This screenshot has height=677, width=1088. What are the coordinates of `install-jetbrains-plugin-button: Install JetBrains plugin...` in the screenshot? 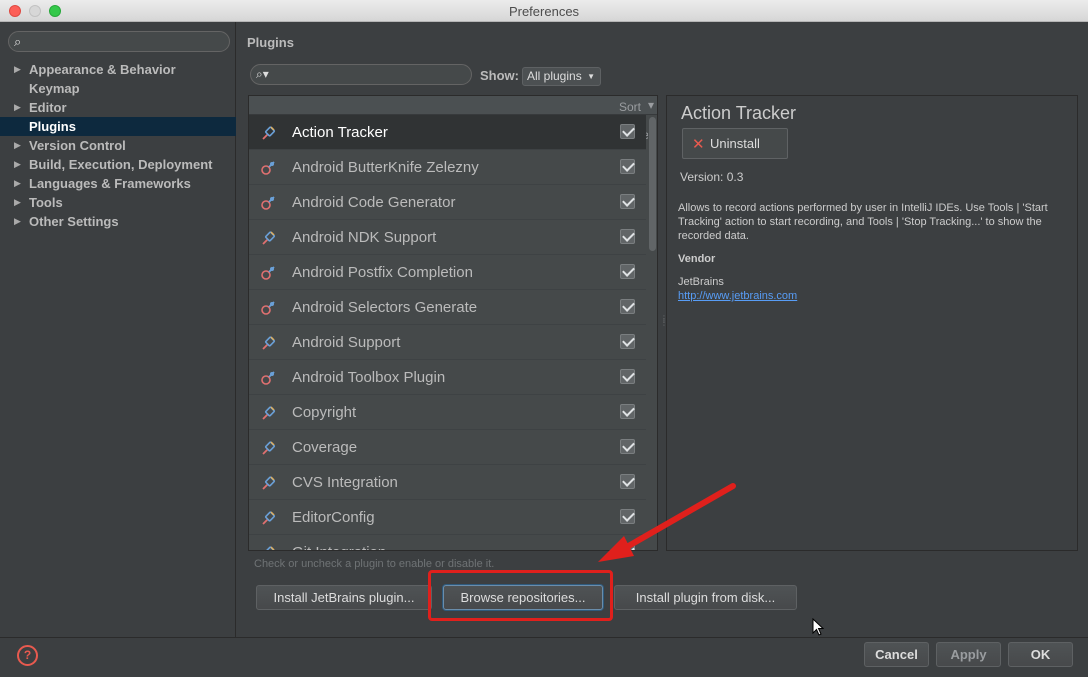 It's located at (344, 597).